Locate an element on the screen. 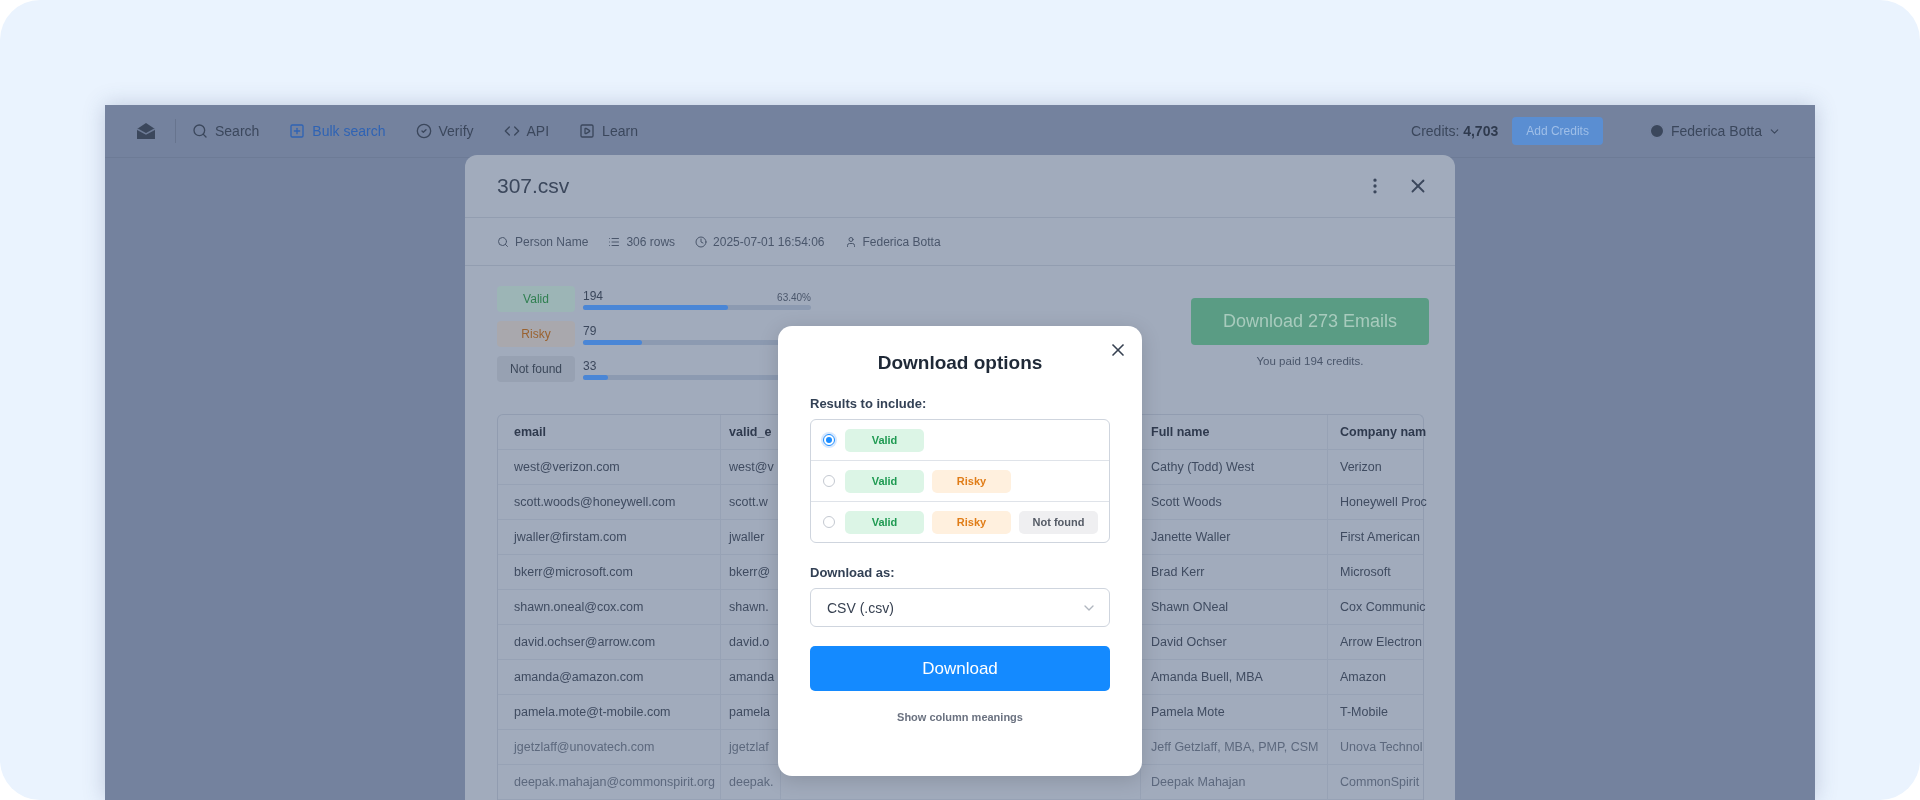 The height and width of the screenshot is (800, 1920). check-circle-icon is located at coordinates (423, 131).